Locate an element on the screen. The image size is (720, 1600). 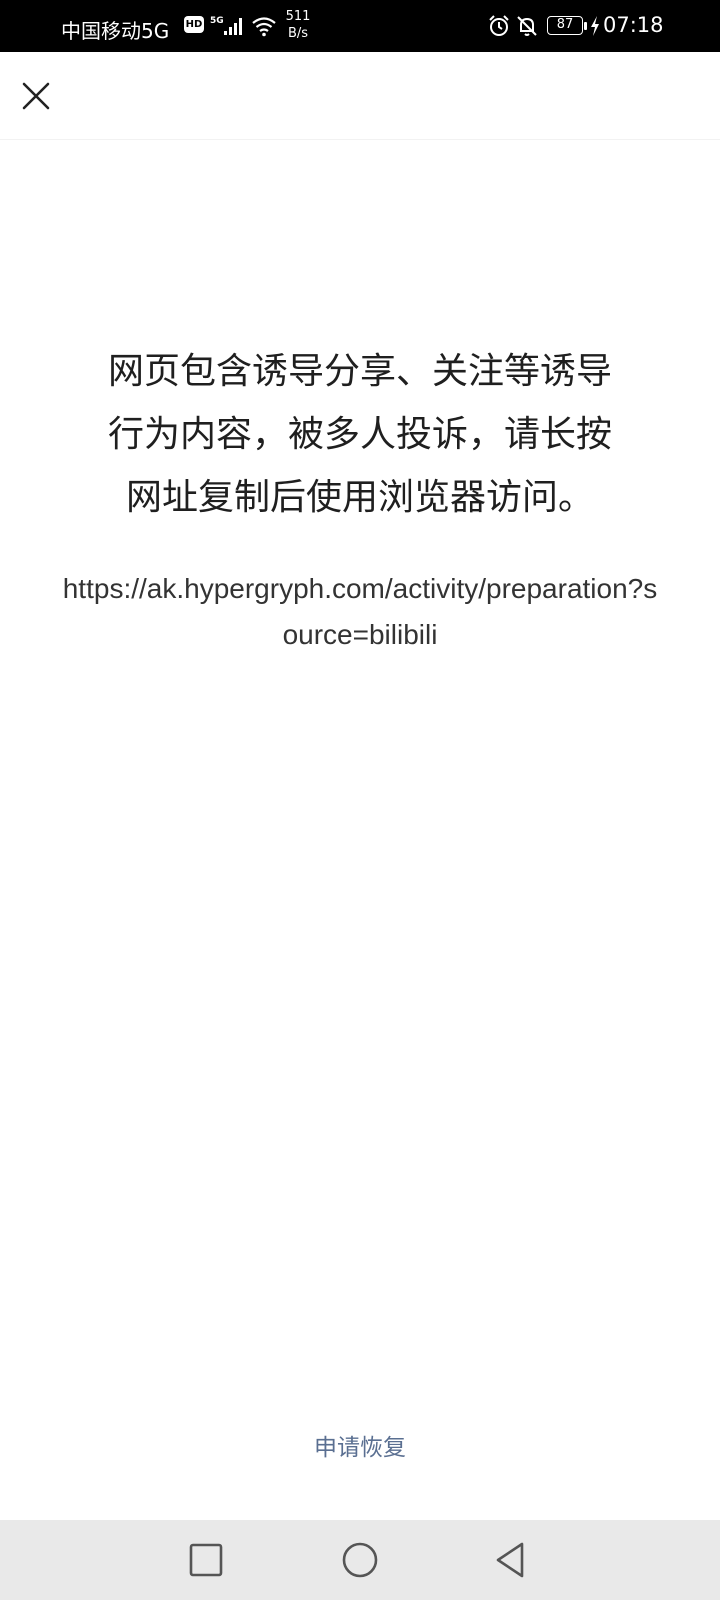
battery-tip is located at coordinates (585, 26).